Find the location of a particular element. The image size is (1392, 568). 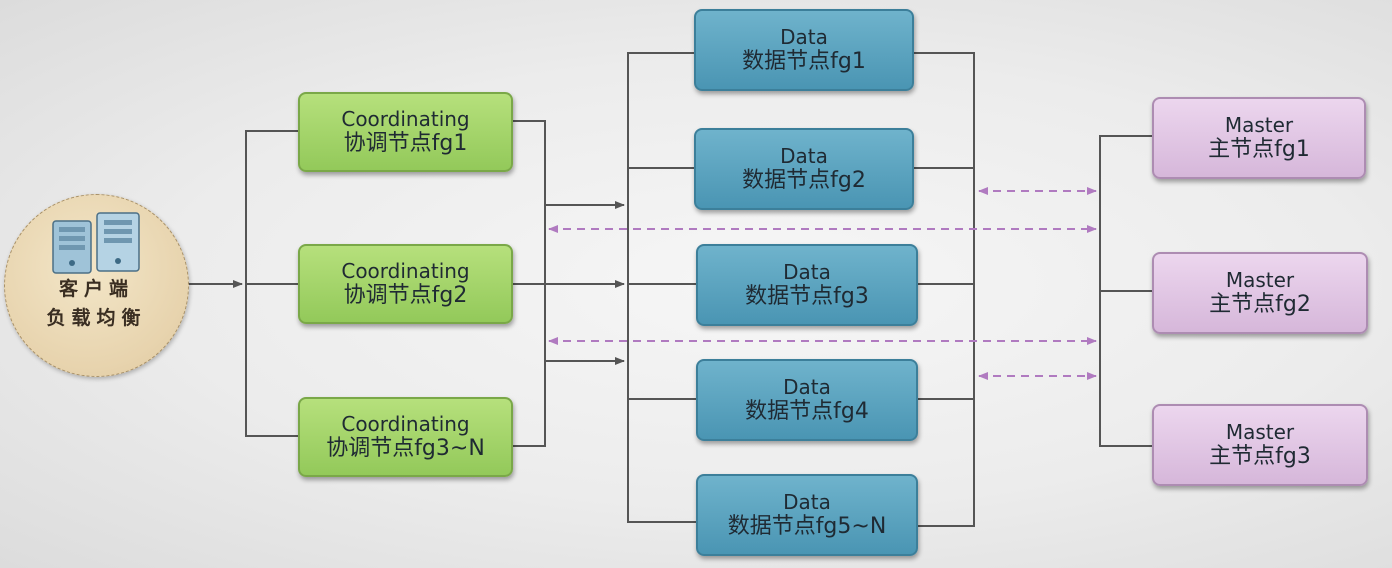

node-label: 数据节点fg5~N is located at coordinates (807, 526).